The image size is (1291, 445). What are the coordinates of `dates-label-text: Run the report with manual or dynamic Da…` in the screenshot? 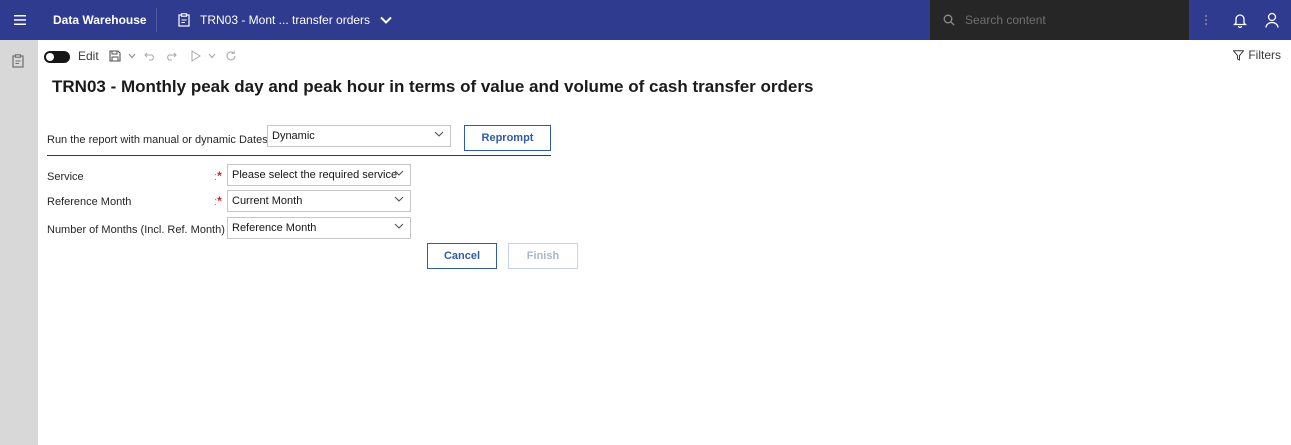 It's located at (157, 140).